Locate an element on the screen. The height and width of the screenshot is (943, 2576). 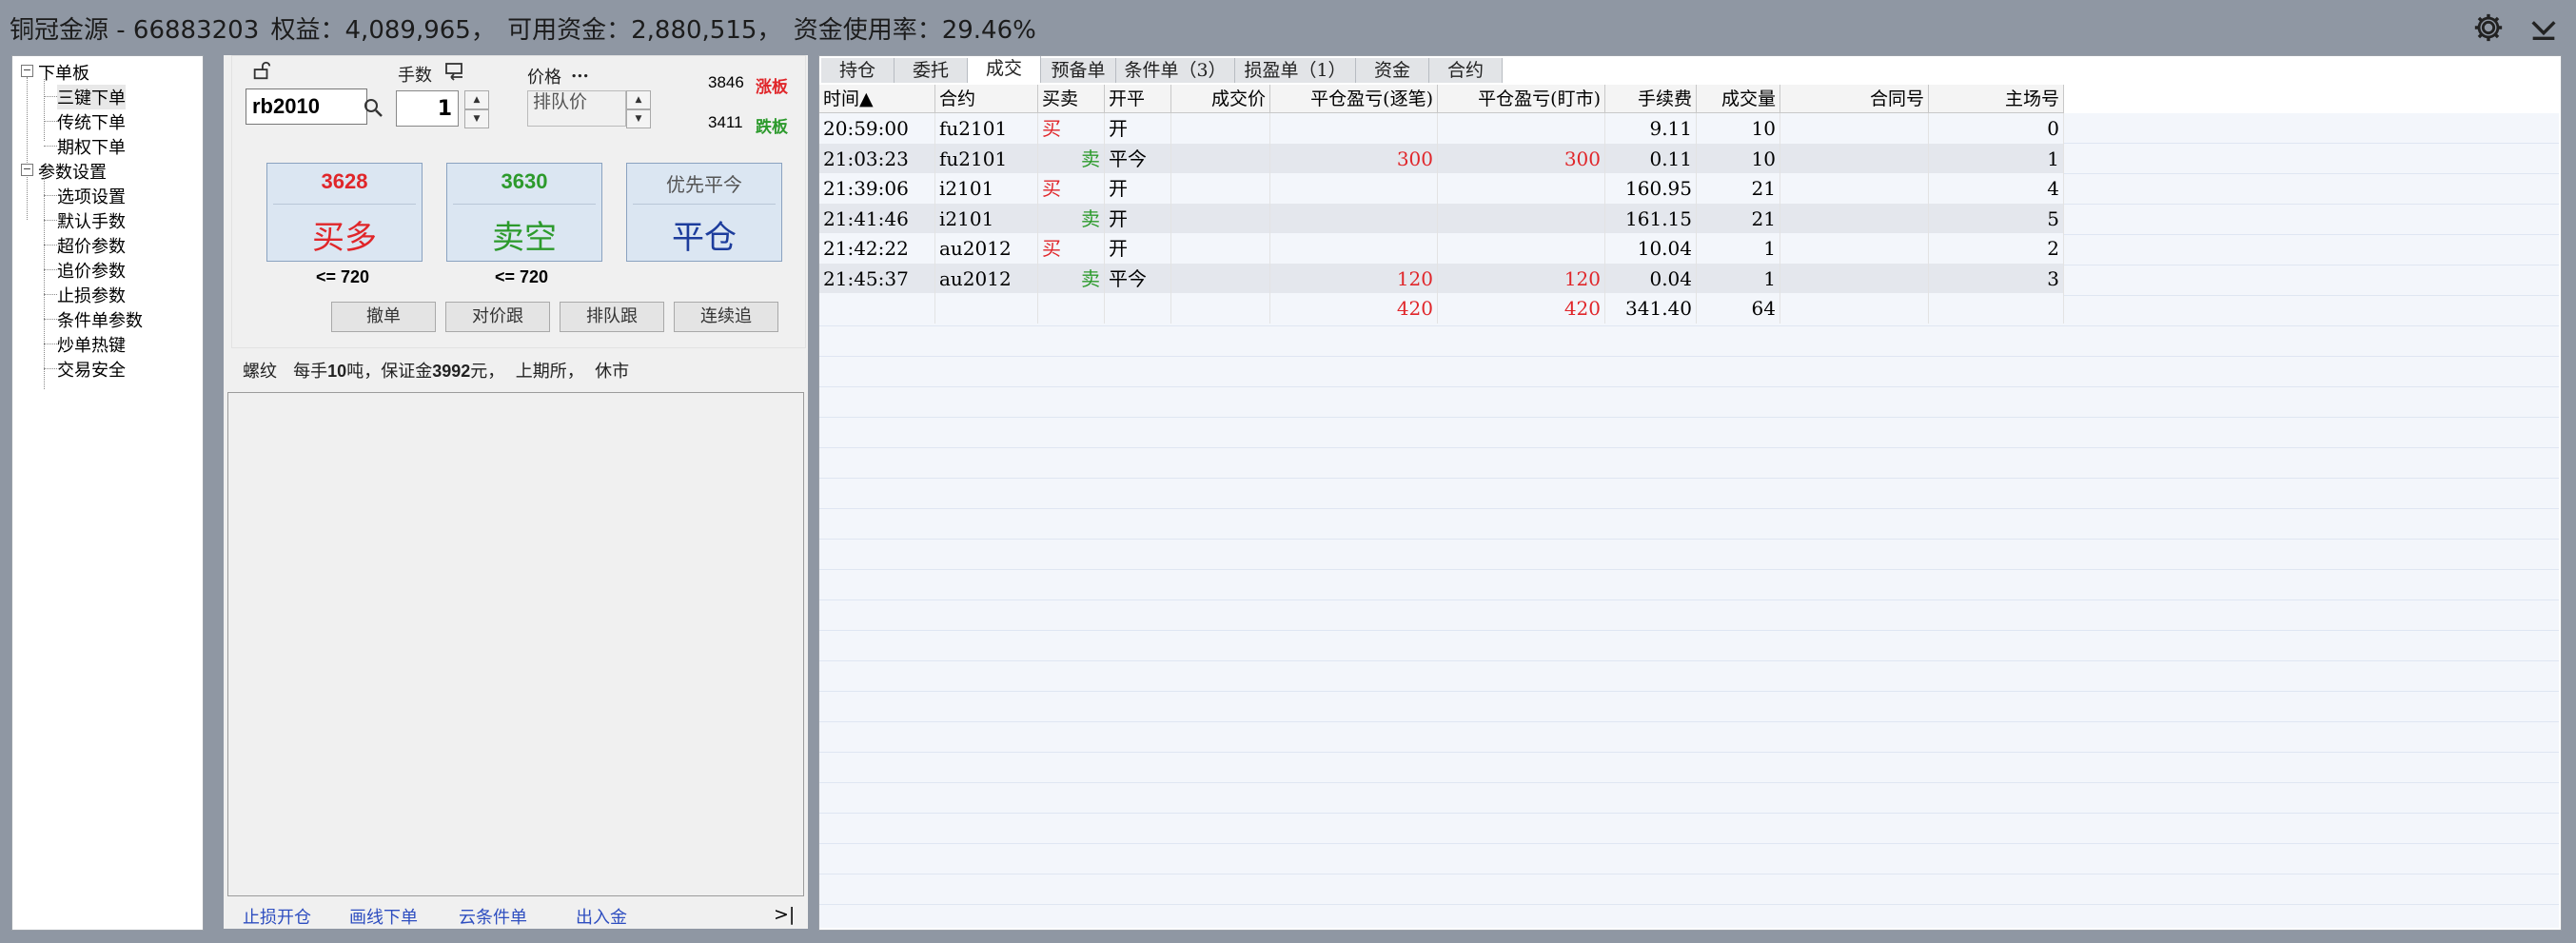
cell-time: 21:39:06 is located at coordinates (877, 188).